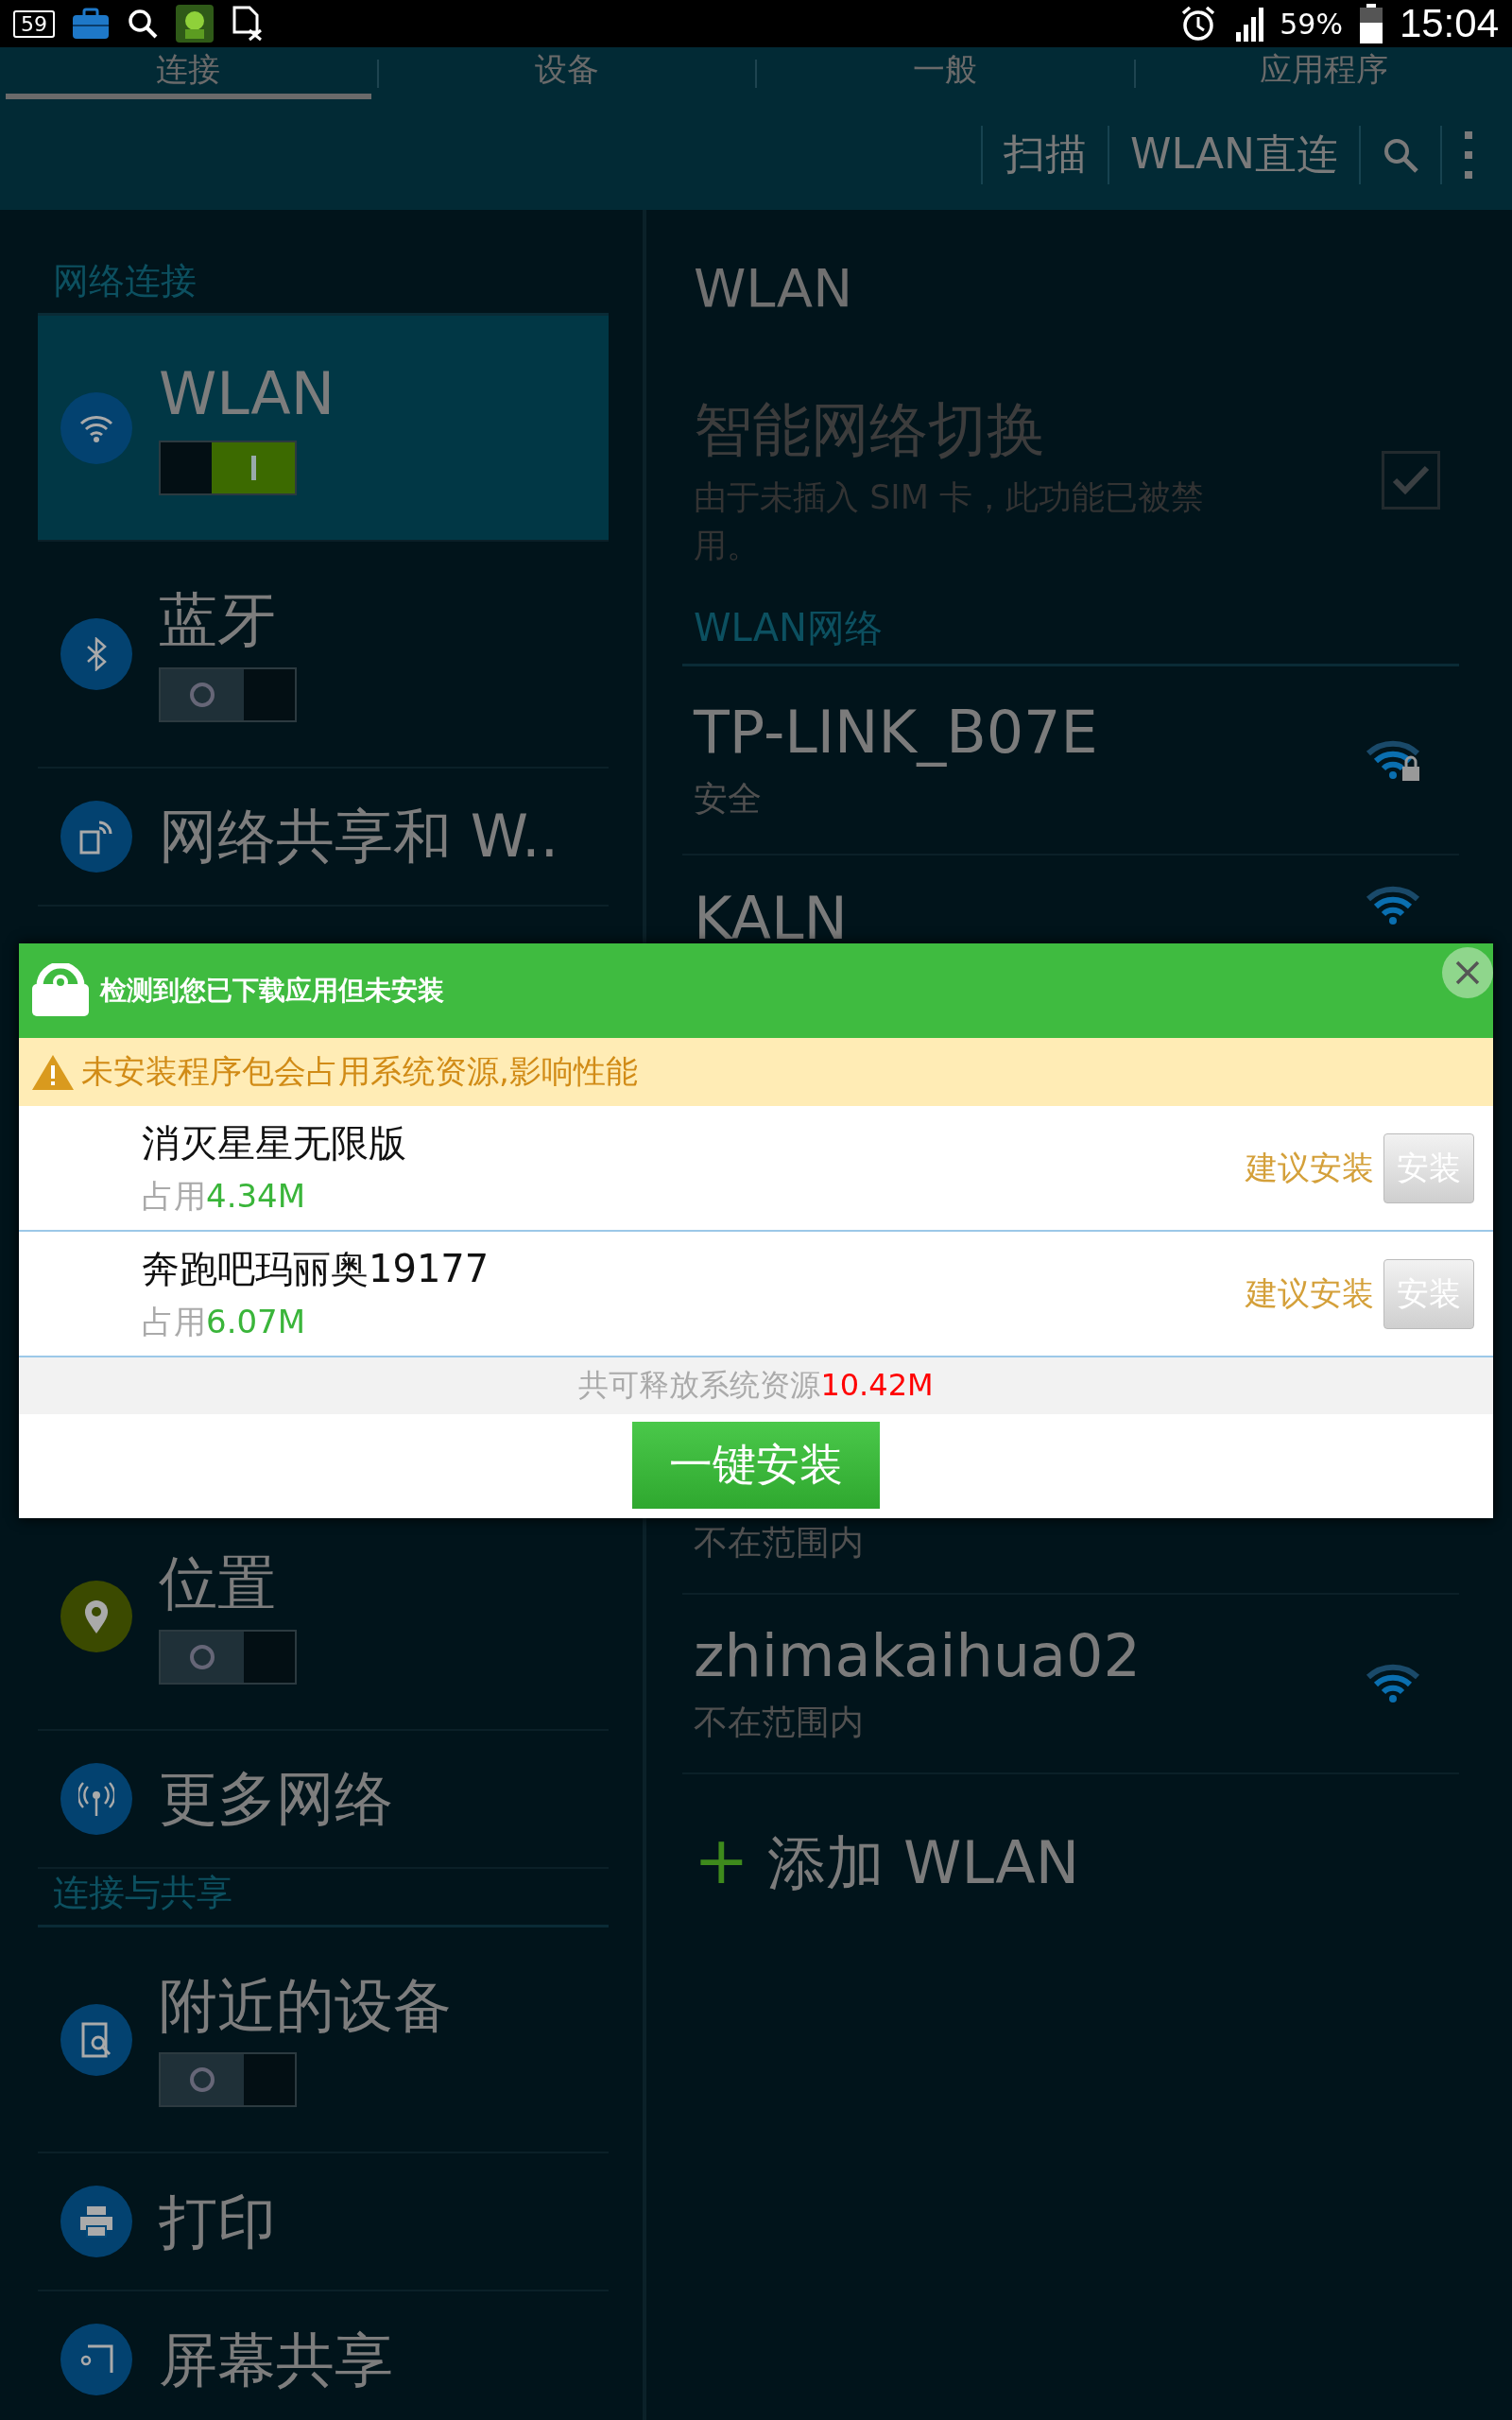 The image size is (1512, 2420). I want to click on total-summary: 共可释放系统资源10.42M, so click(756, 1385).